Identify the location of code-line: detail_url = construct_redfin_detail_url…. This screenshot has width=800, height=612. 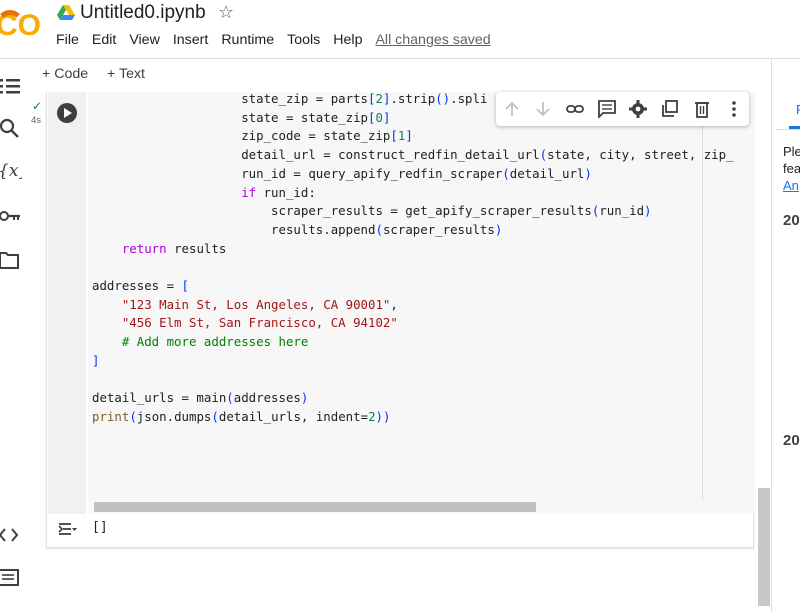
(413, 155).